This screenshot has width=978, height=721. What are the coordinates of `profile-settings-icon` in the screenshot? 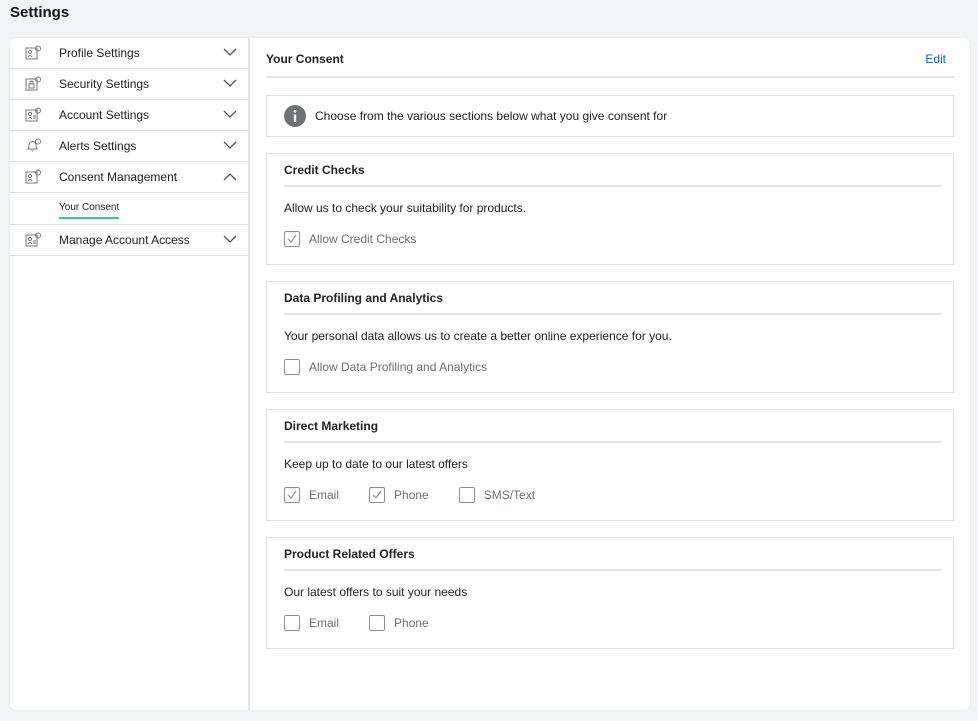 It's located at (33, 52).